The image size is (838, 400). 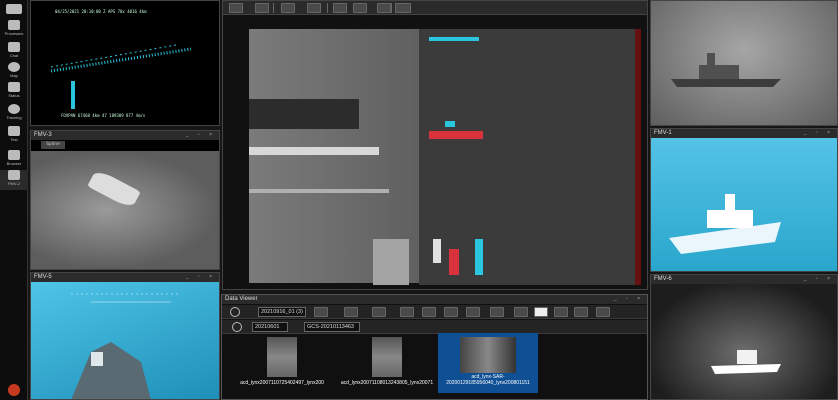 What do you see at coordinates (282, 383) in the screenshot?
I see `thumbnail-caption: acd_lynx2007110725402497_lynx200` at bounding box center [282, 383].